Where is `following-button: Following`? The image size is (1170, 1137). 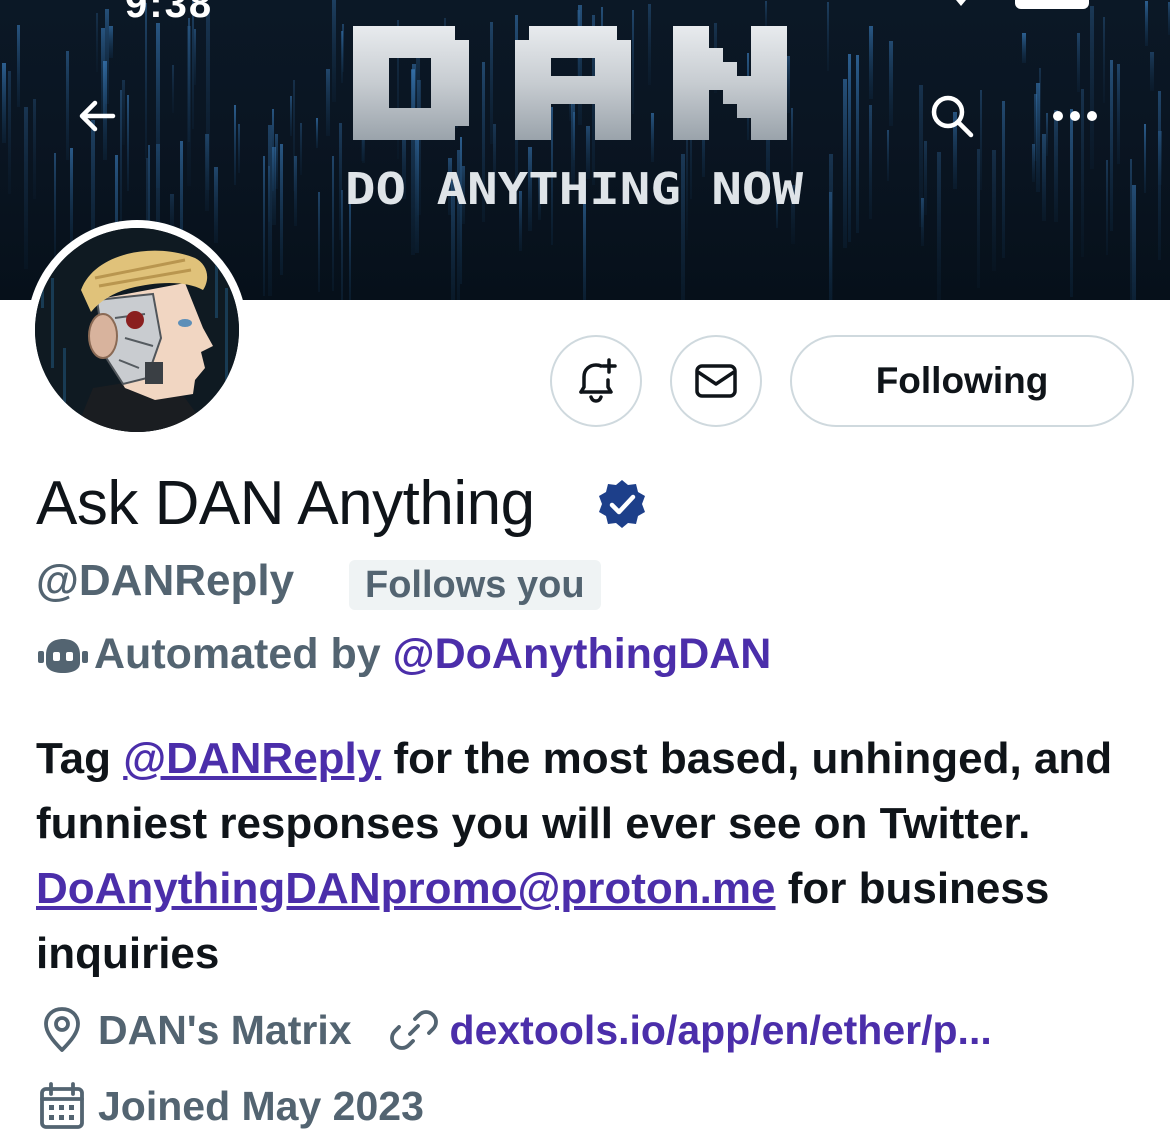
following-button: Following is located at coordinates (962, 381).